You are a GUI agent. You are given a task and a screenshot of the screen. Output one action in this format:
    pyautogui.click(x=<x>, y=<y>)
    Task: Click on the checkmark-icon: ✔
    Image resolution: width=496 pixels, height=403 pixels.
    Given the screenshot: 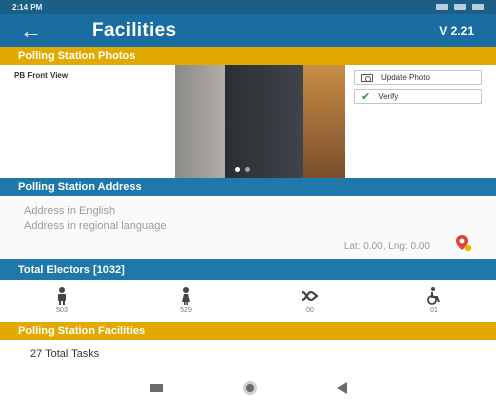 What is the action you would take?
    pyautogui.click(x=366, y=97)
    